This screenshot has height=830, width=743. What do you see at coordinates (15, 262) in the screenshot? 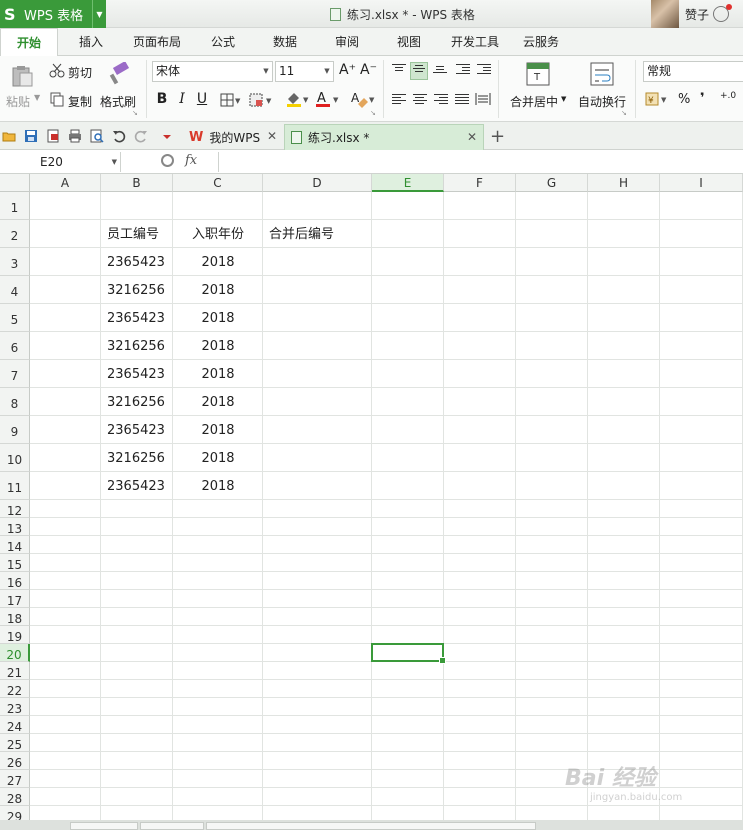
I see `row-header-3: 3` at bounding box center [15, 262].